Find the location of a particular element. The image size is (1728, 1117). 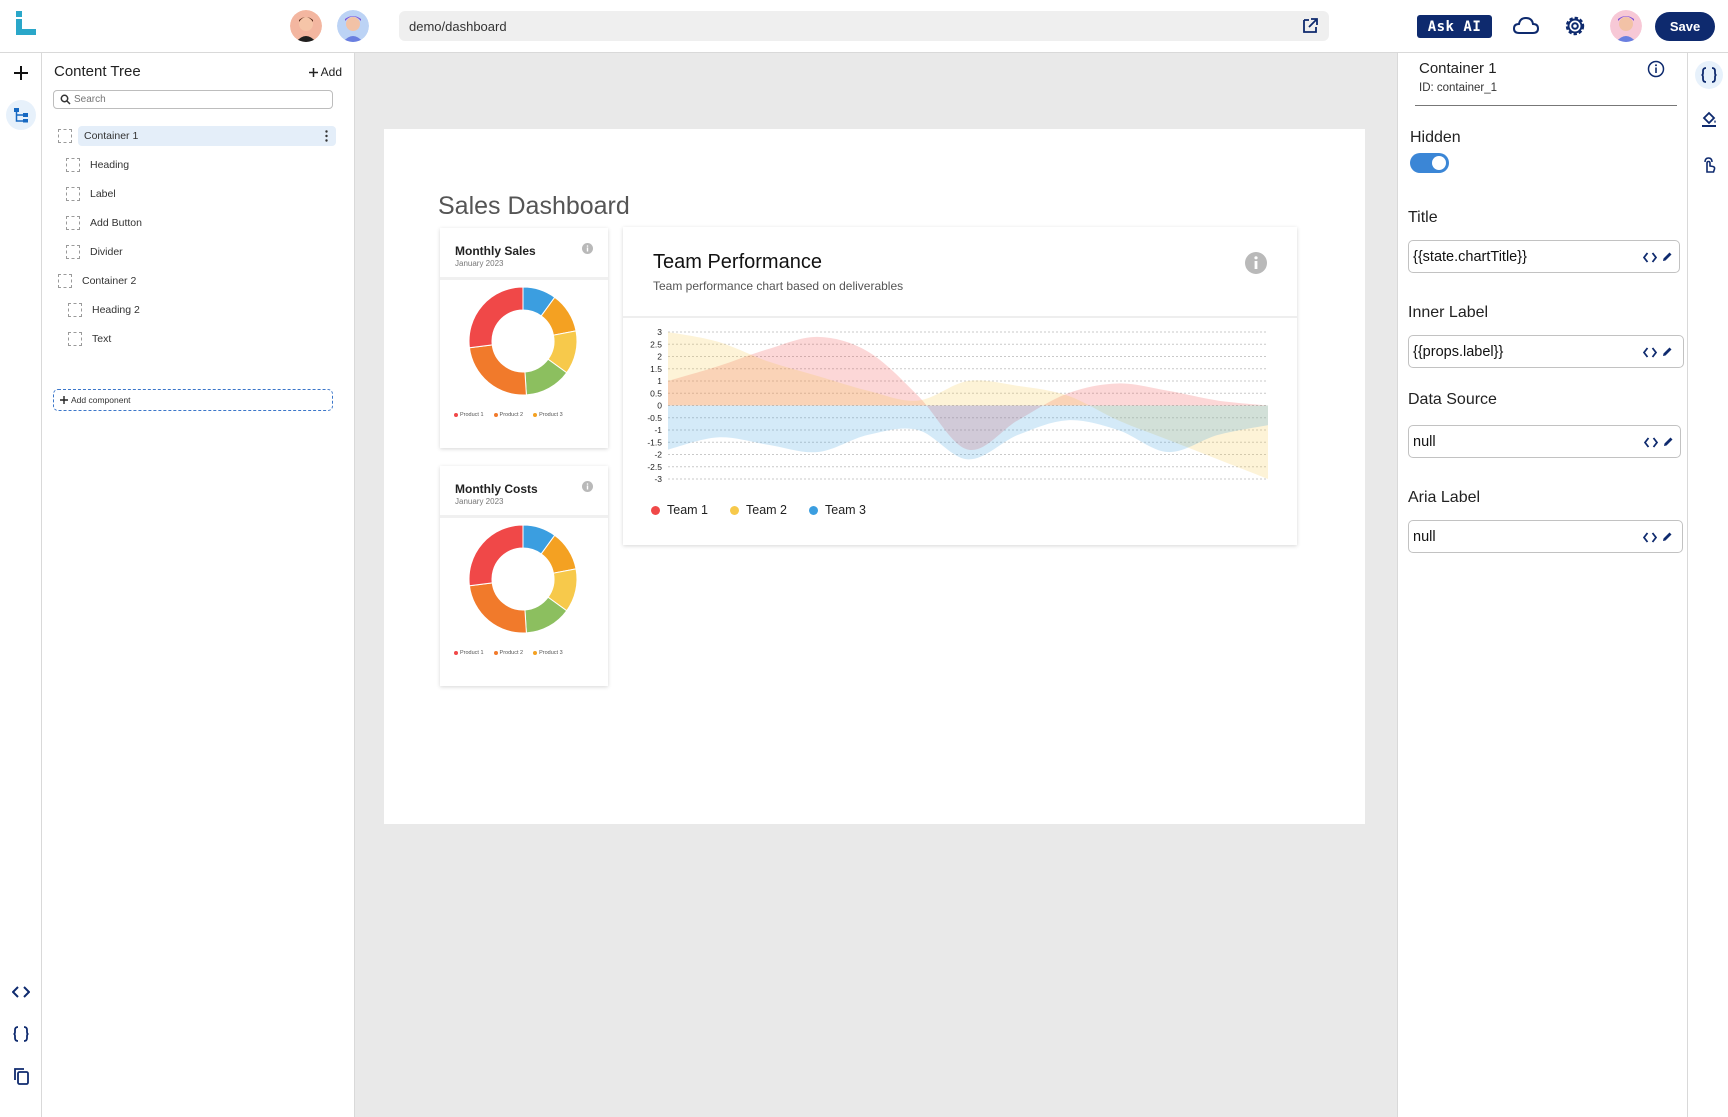

open-external-icon is located at coordinates (1310, 26).